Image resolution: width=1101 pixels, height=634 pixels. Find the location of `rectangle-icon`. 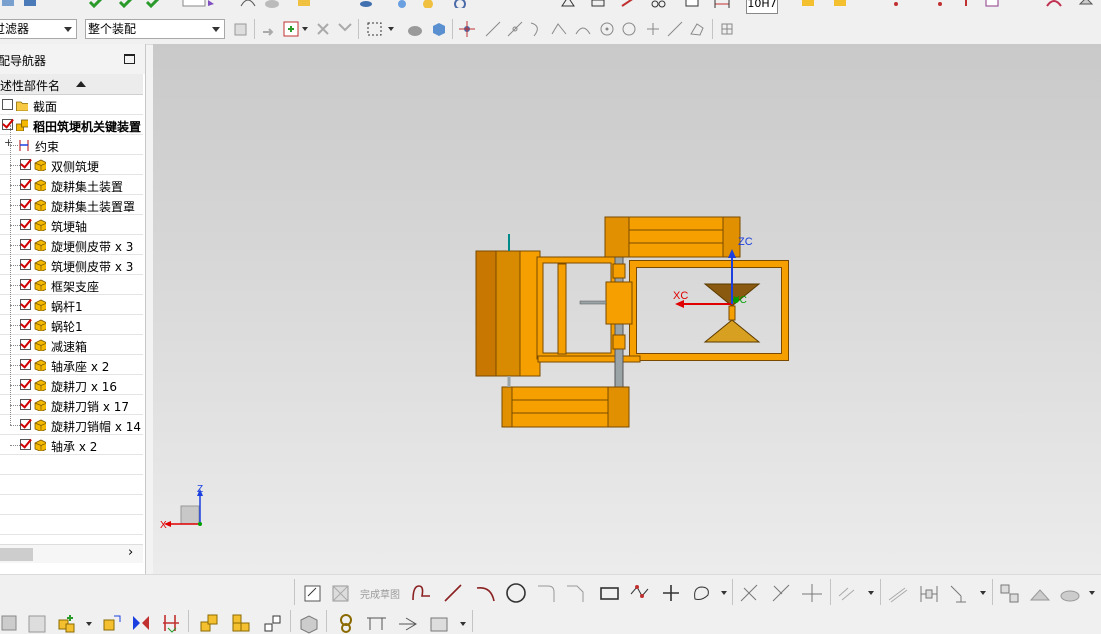

rectangle-icon is located at coordinates (610, 593).